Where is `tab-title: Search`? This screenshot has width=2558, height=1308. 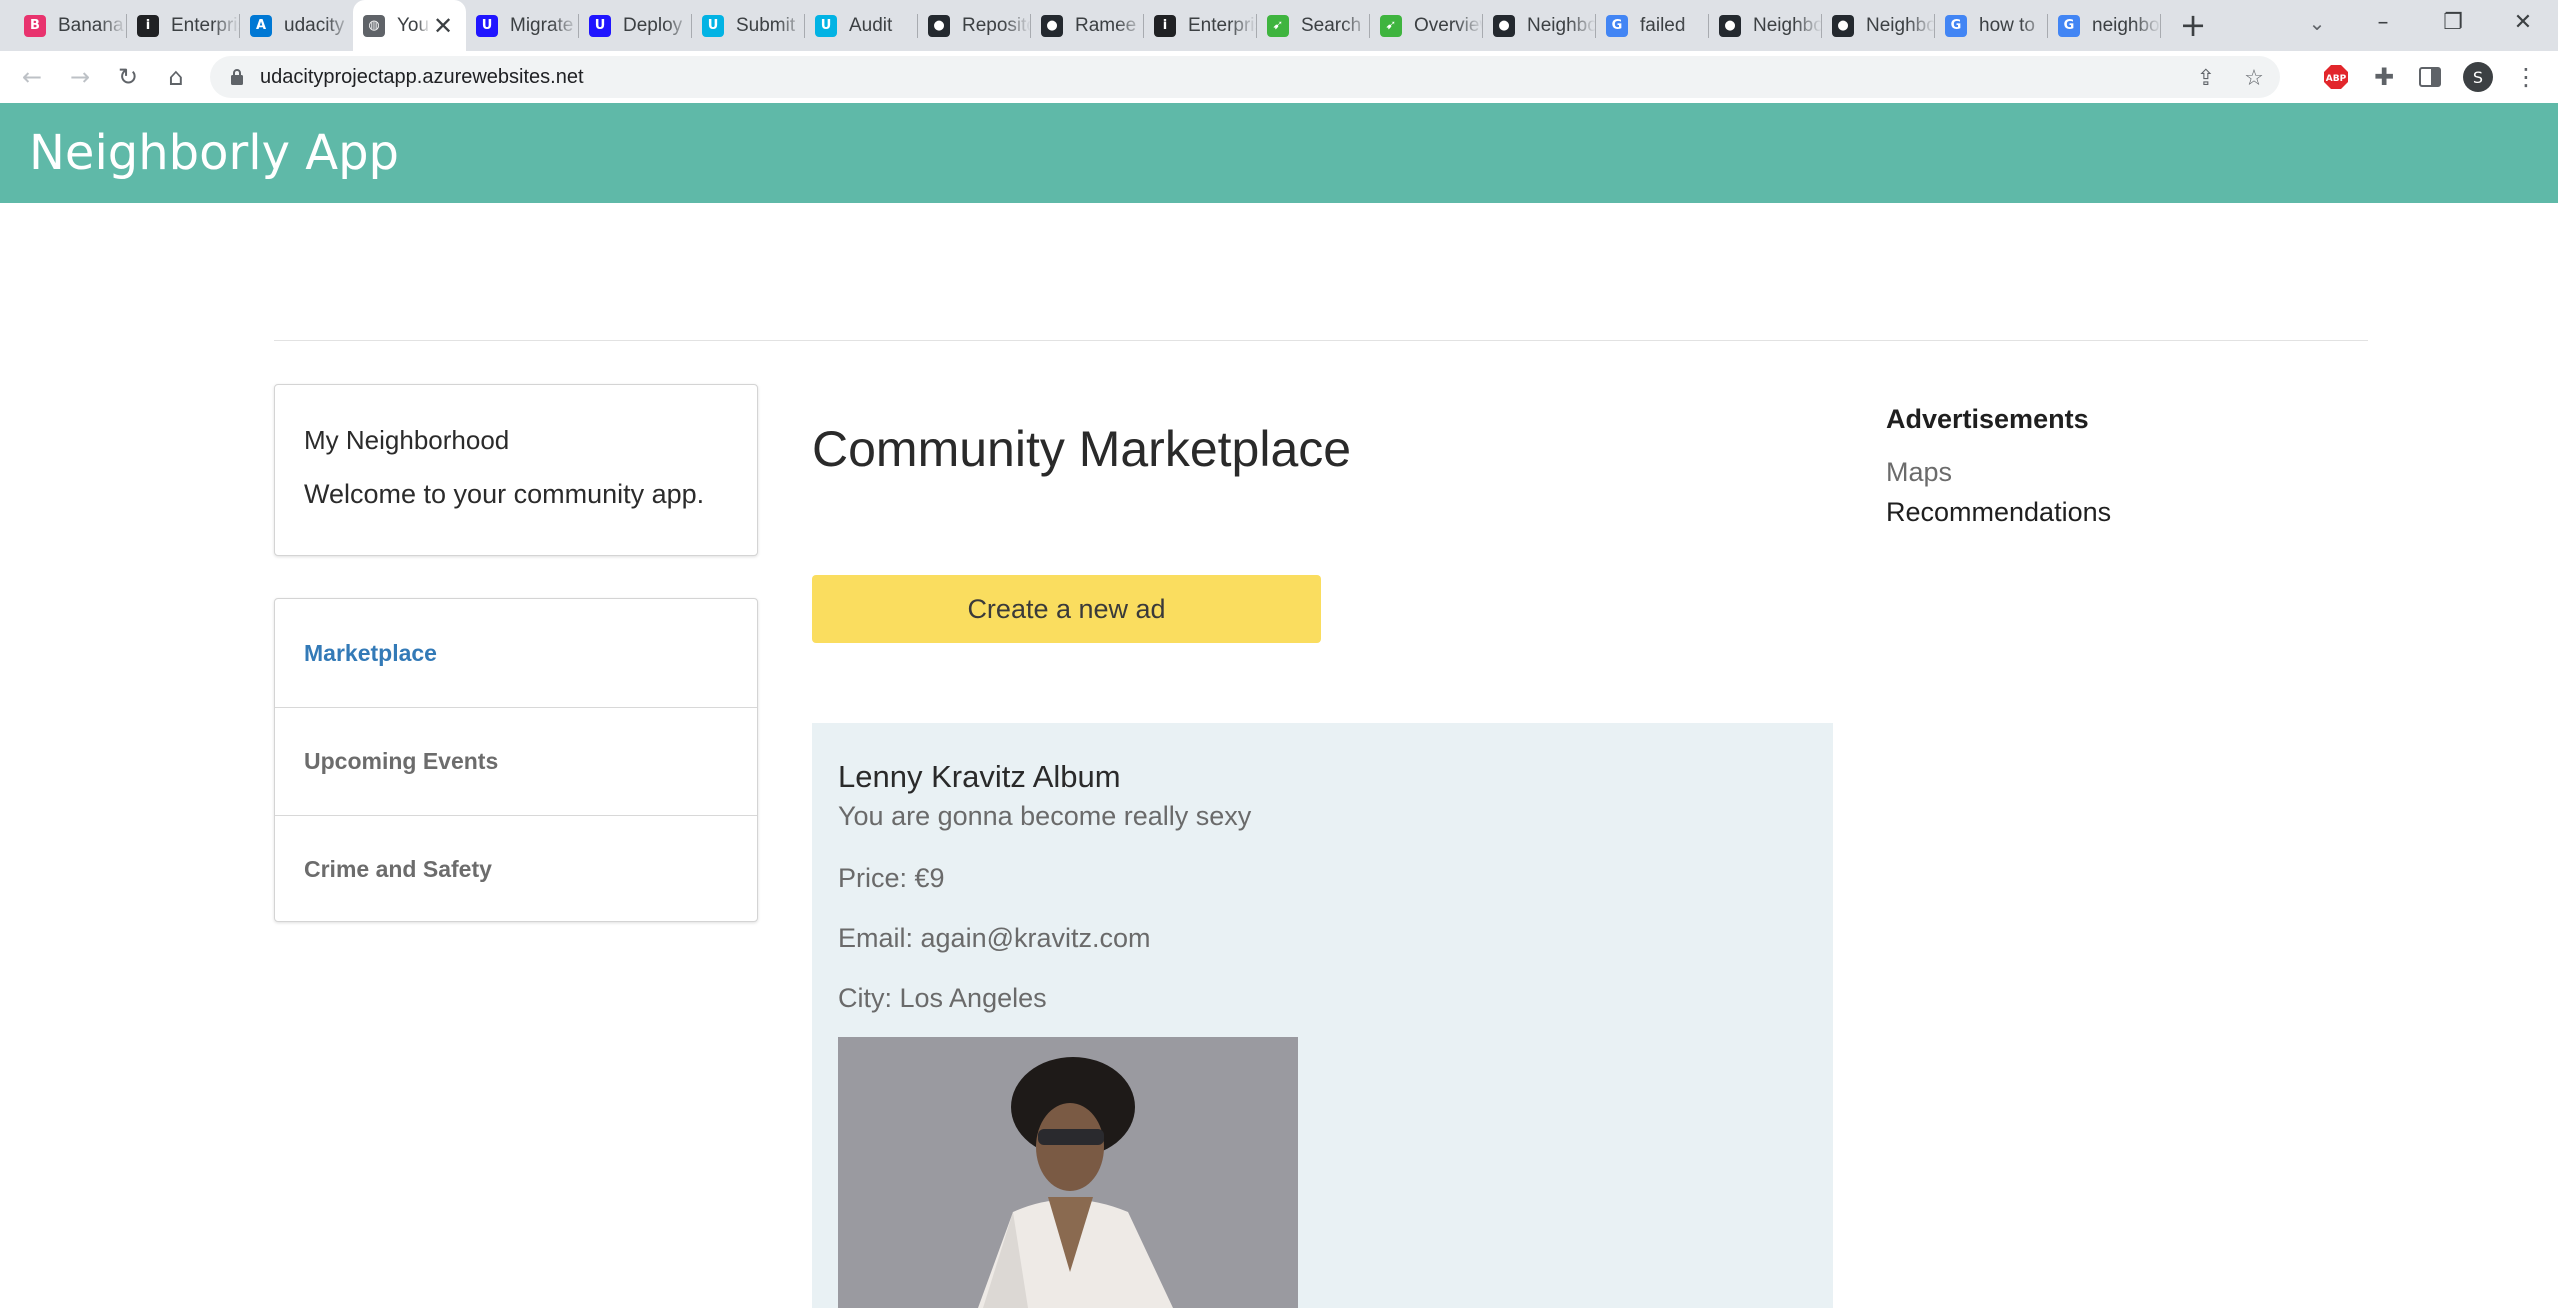
tab-title: Search is located at coordinates (1331, 25).